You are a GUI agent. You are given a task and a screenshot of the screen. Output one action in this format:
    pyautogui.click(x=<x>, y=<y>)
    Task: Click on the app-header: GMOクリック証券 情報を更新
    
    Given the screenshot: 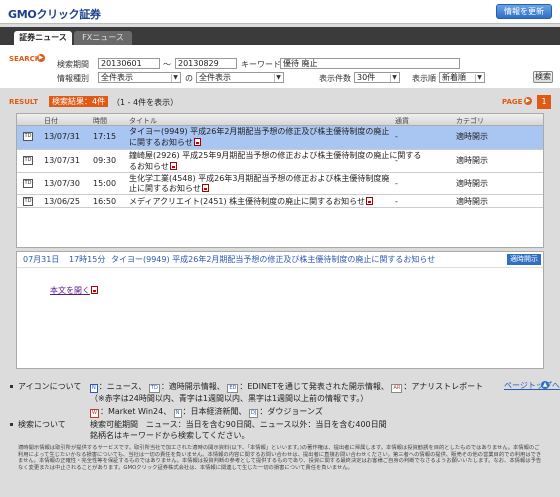 What is the action you would take?
    pyautogui.click(x=280, y=12)
    